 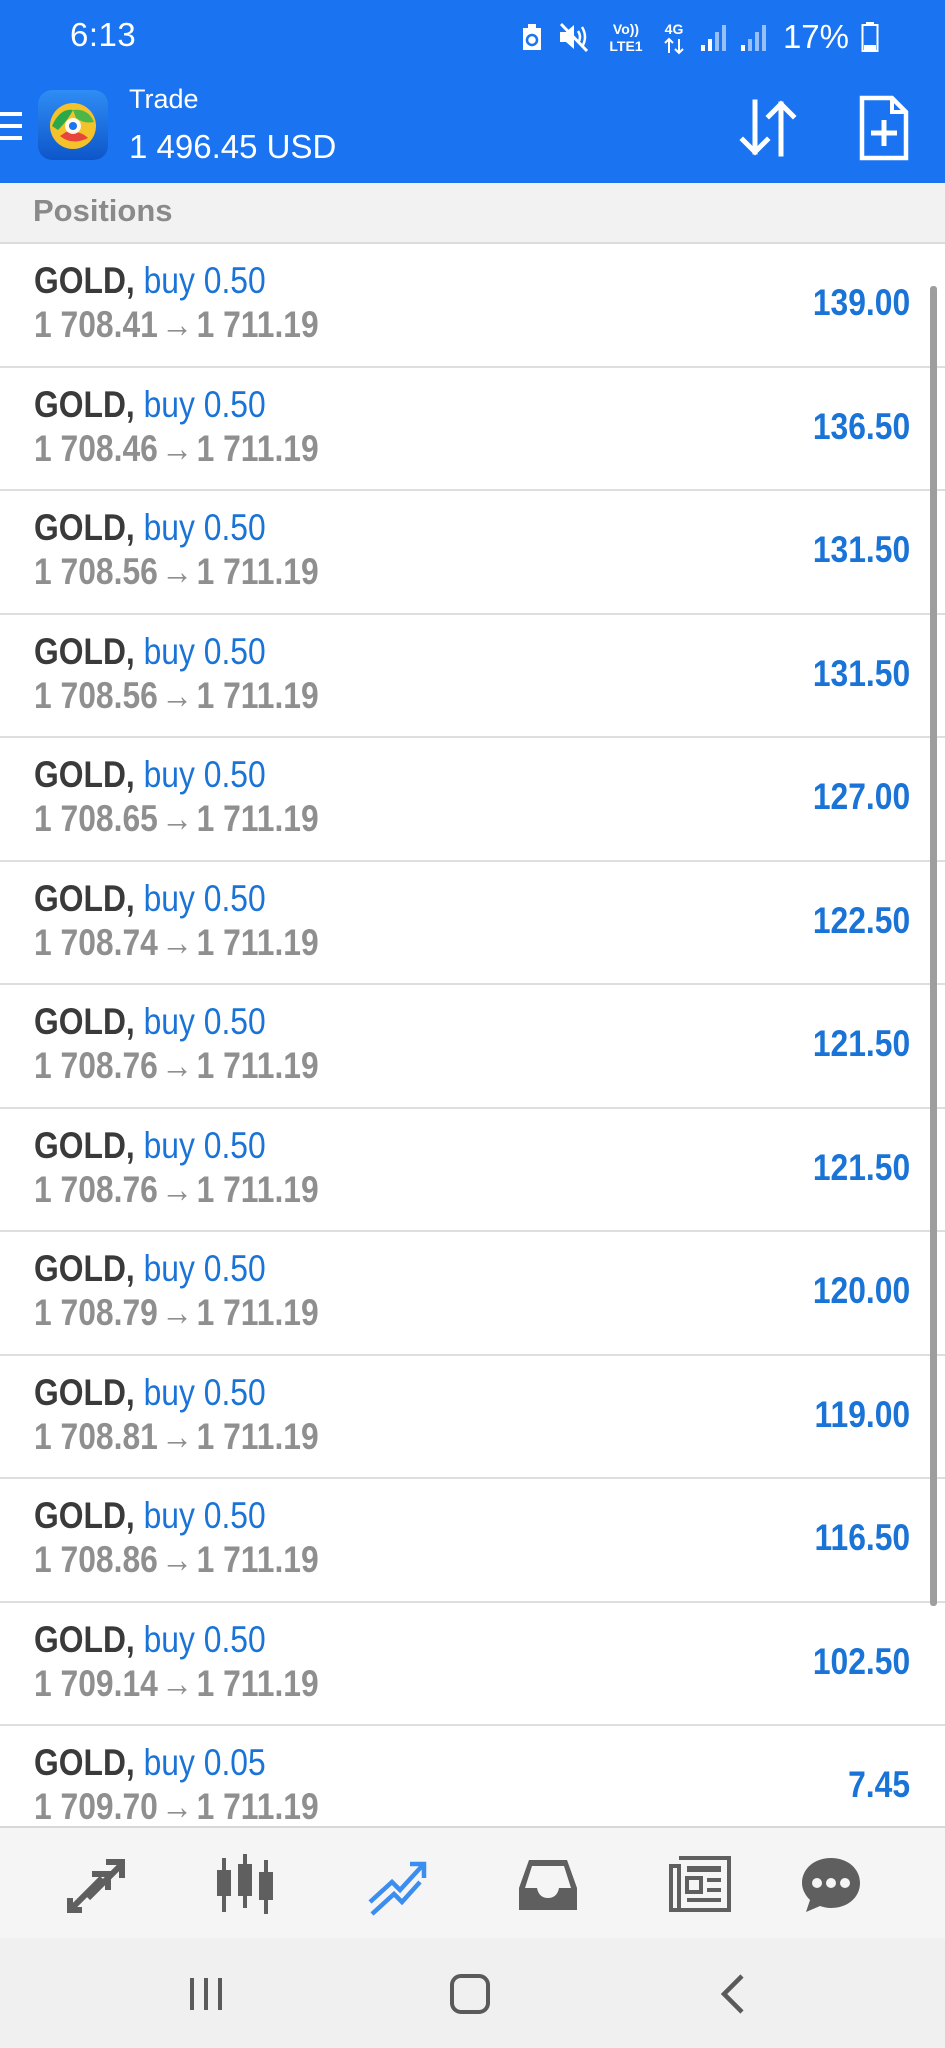 I want to click on svg-text: Vo)), so click(x=626, y=29).